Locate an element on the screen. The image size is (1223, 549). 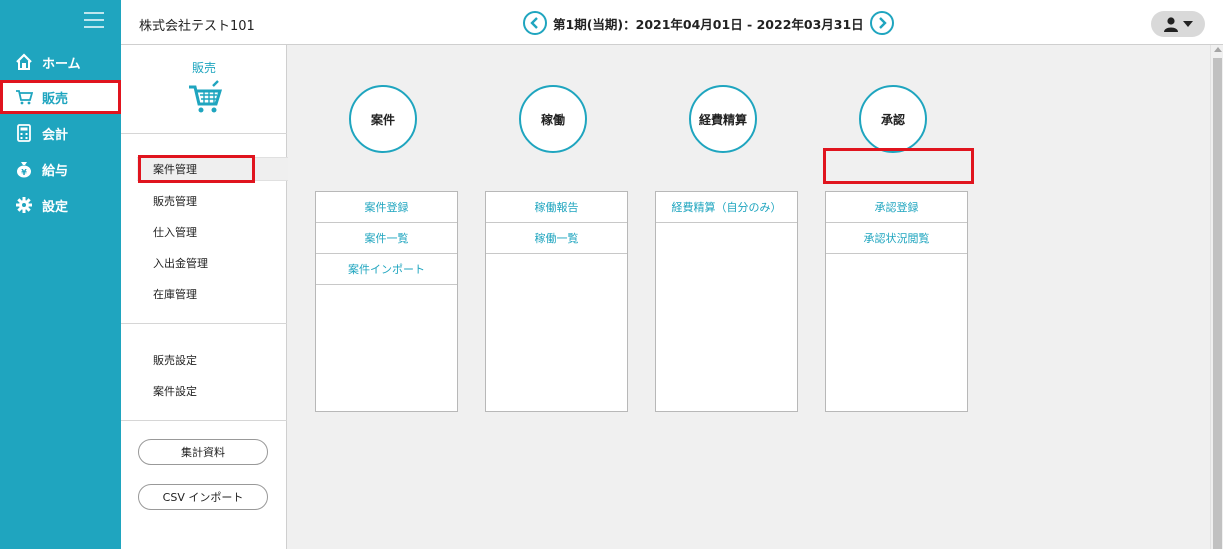
menu-payment-management: 入出金管理 is located at coordinates (180, 263).